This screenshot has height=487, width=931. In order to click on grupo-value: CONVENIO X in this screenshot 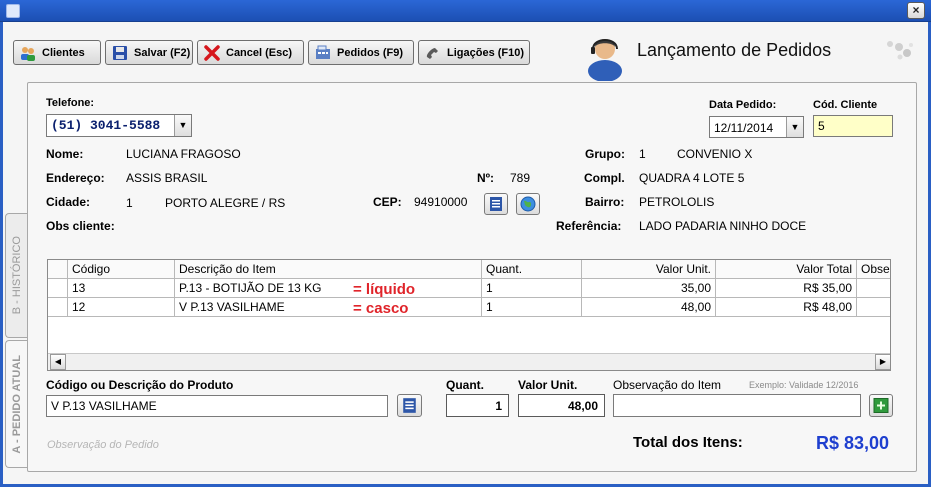, I will do `click(715, 154)`.